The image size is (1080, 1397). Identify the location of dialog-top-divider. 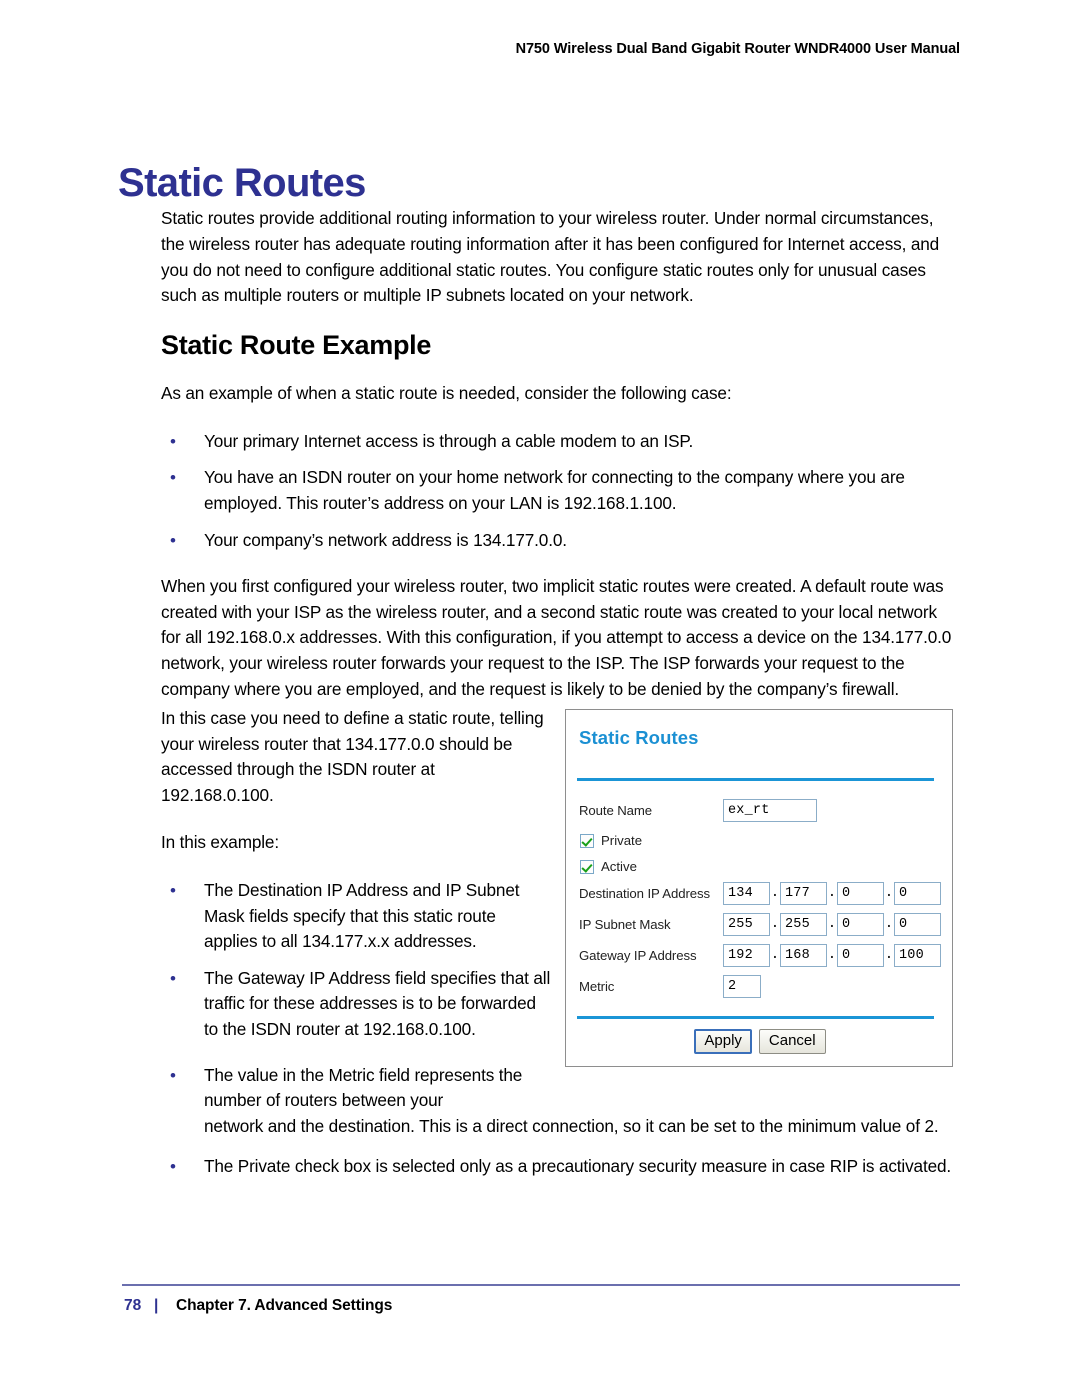
(755, 779).